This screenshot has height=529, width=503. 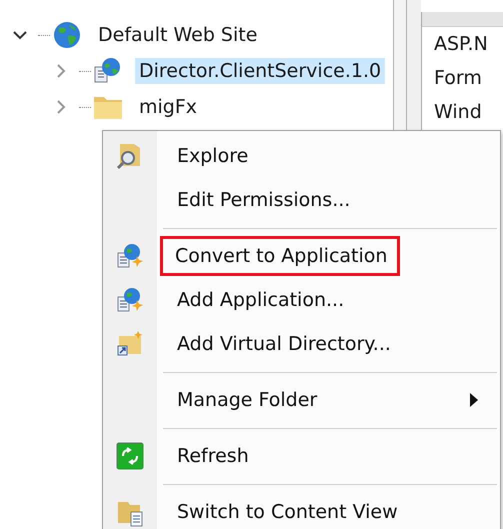 What do you see at coordinates (178, 35) in the screenshot?
I see `tree-item: Default Web Site` at bounding box center [178, 35].